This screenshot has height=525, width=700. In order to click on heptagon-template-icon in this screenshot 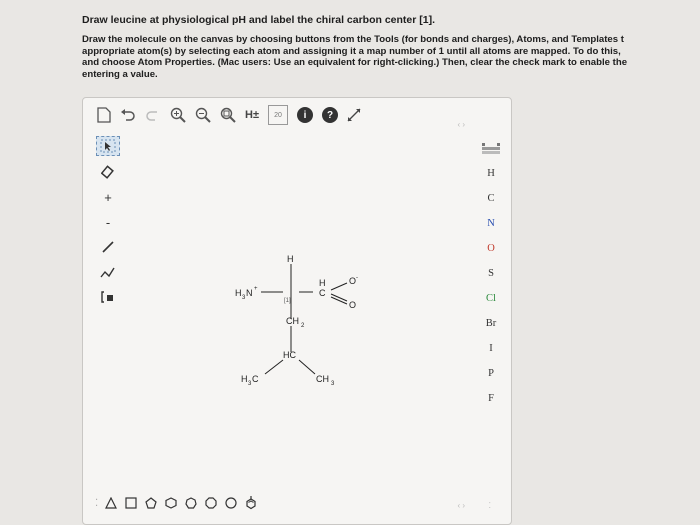, I will do `click(191, 503)`.